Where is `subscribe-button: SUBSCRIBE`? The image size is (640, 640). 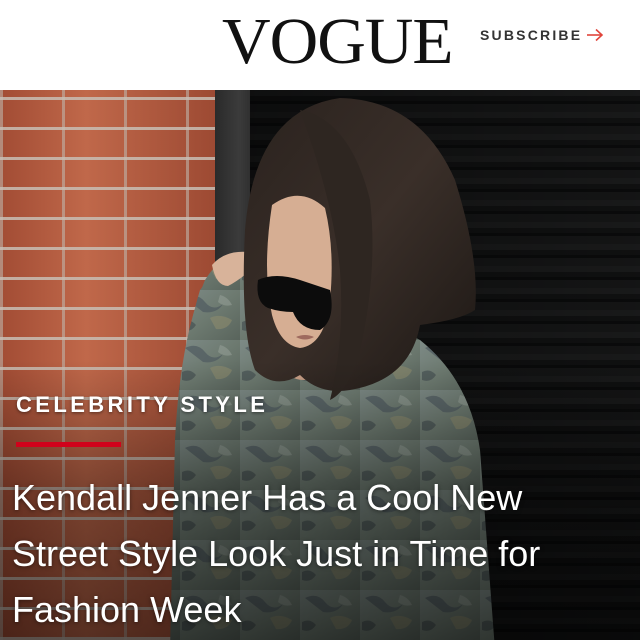 subscribe-button: SUBSCRIBE is located at coordinates (542, 35).